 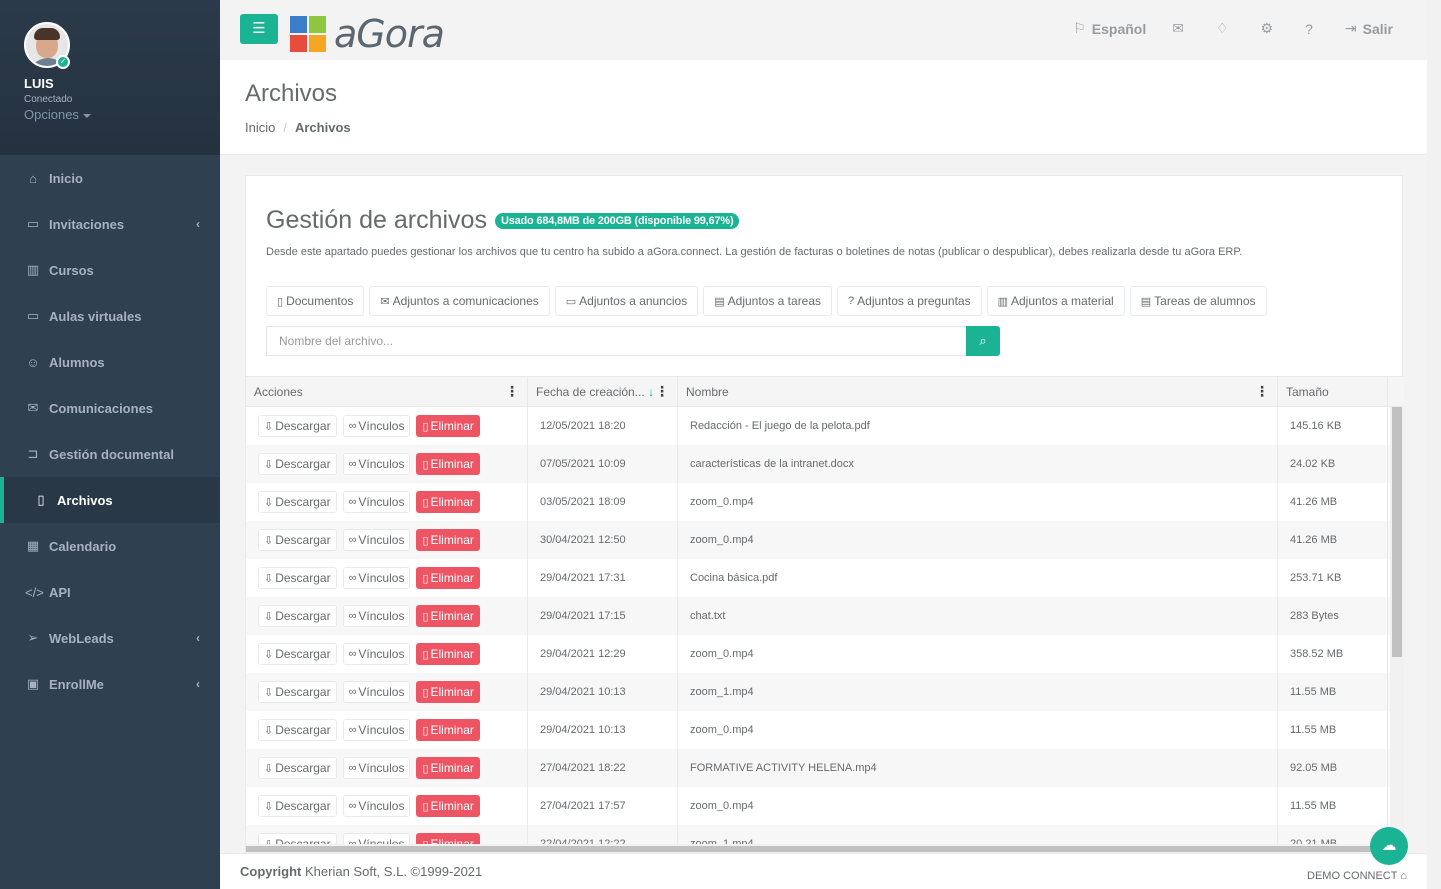 I want to click on sidebar-item-calendario: ▦ Calendario, so click(x=110, y=546).